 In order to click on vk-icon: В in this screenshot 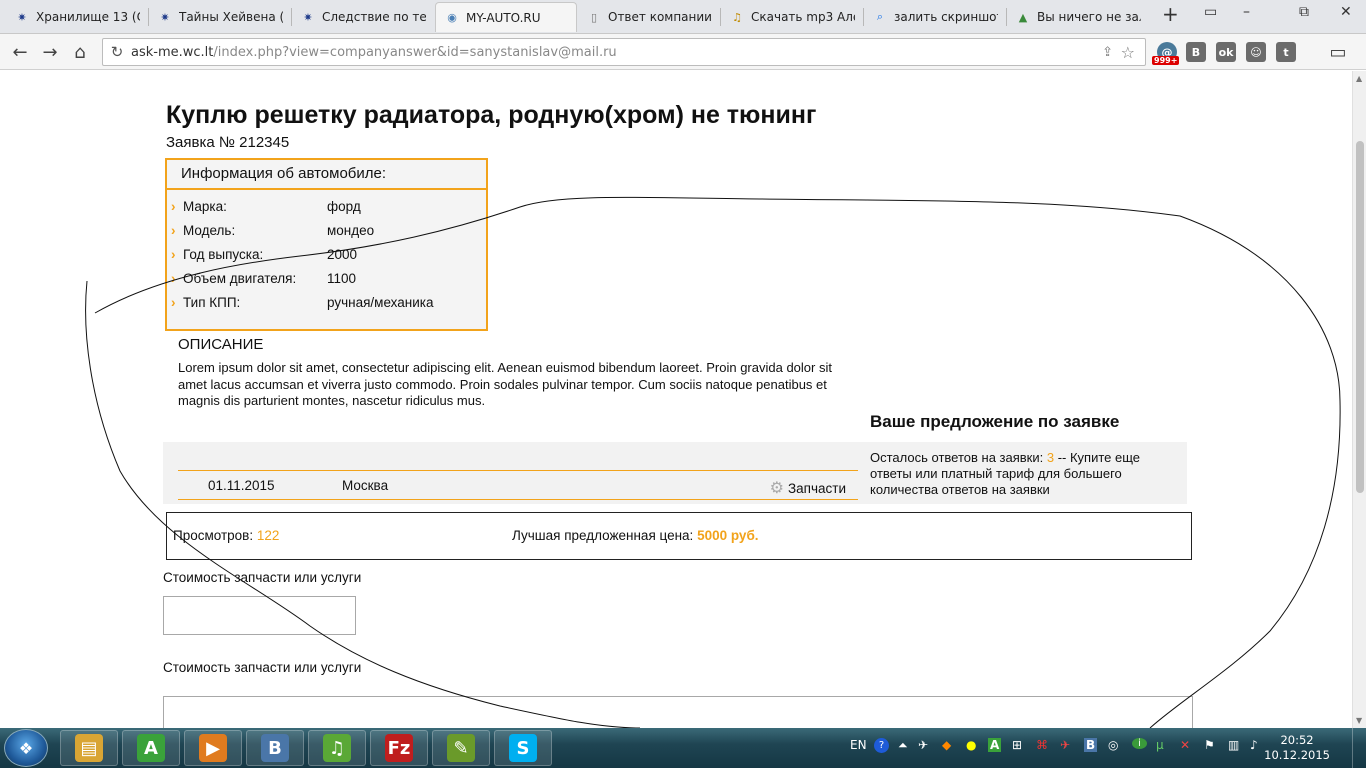, I will do `click(275, 748)`.